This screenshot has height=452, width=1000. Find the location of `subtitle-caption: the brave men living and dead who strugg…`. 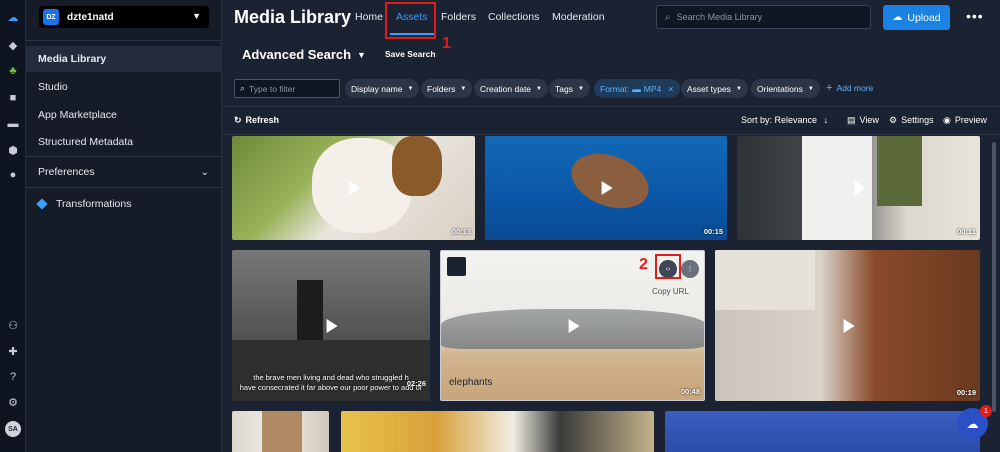

subtitle-caption: the brave men living and dead who strugg… is located at coordinates (331, 383).